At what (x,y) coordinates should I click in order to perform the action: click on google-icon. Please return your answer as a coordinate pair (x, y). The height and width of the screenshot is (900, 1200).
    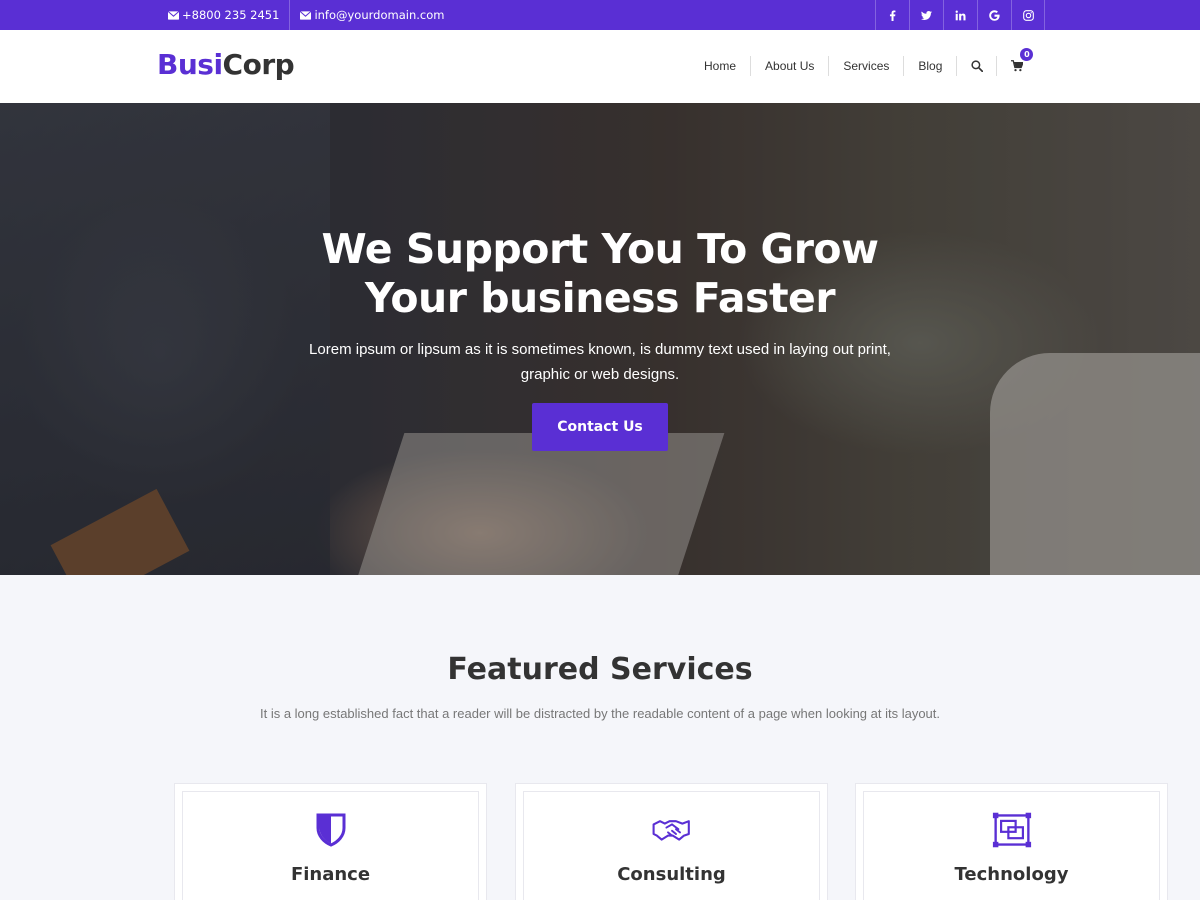
    Looking at the image, I should click on (994, 15).